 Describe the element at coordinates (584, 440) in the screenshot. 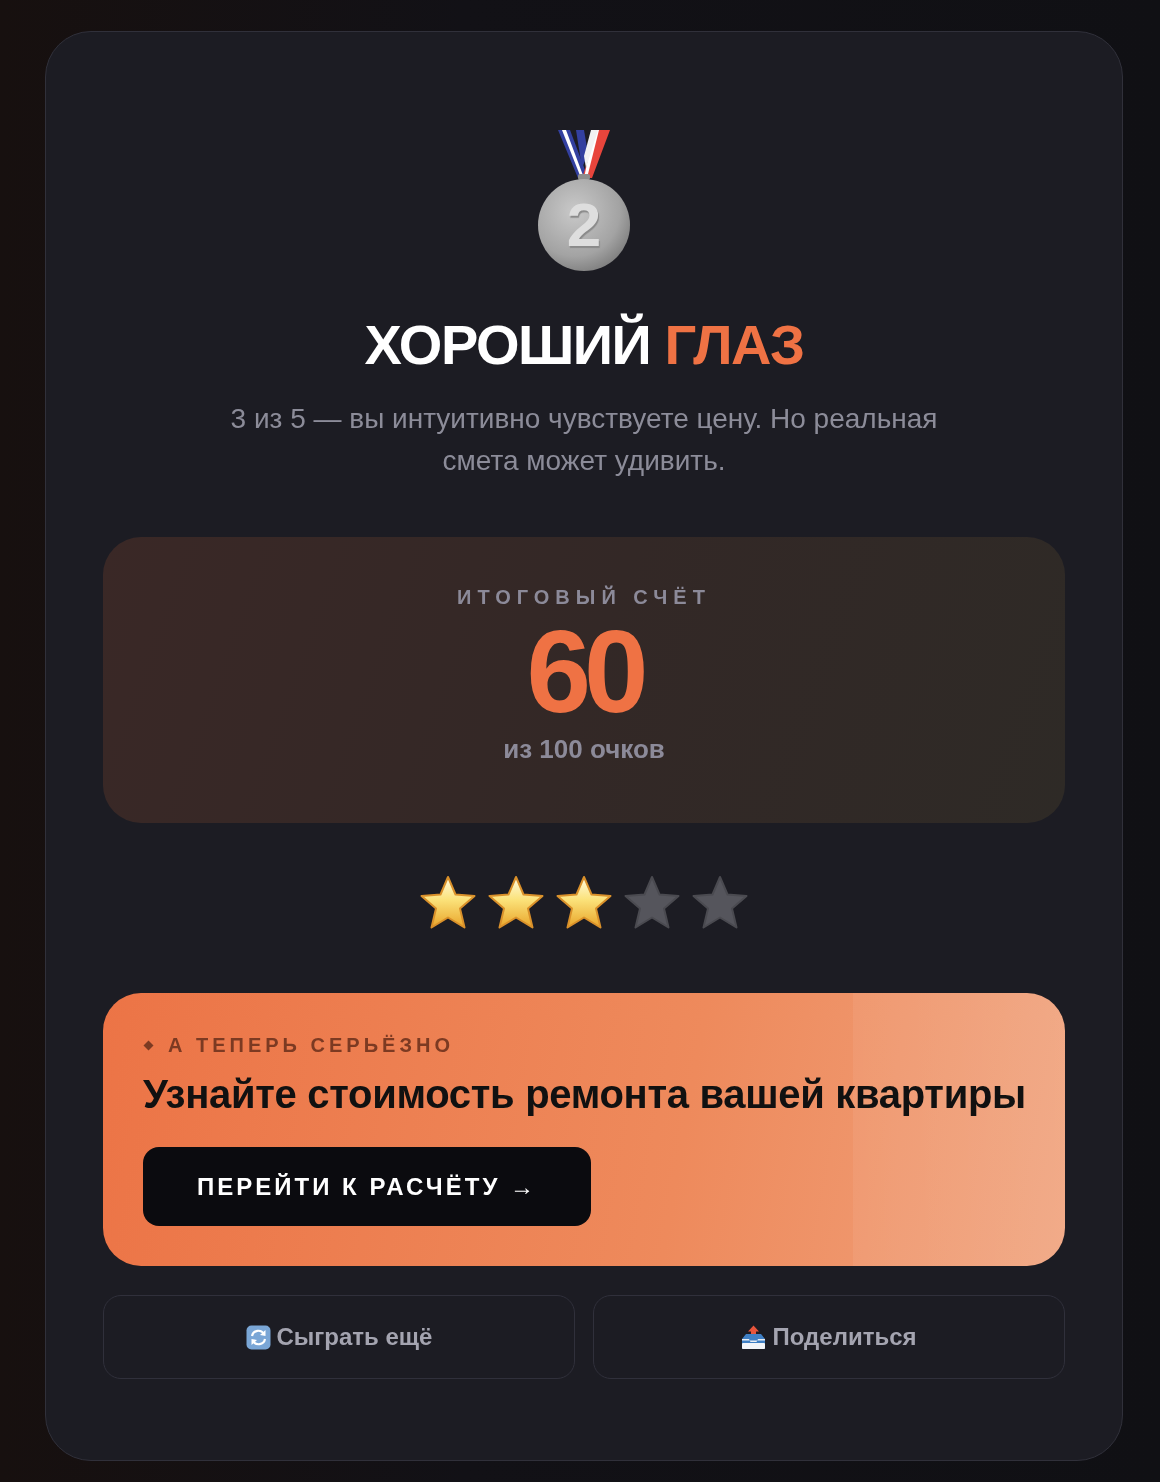

I see `result-description: 3 из 5 — вы интуитивно чувствуете цену. Но реальная смета может удивить.` at that location.